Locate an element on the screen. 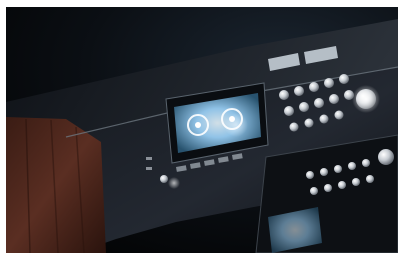  power-knob is located at coordinates (164, 179).